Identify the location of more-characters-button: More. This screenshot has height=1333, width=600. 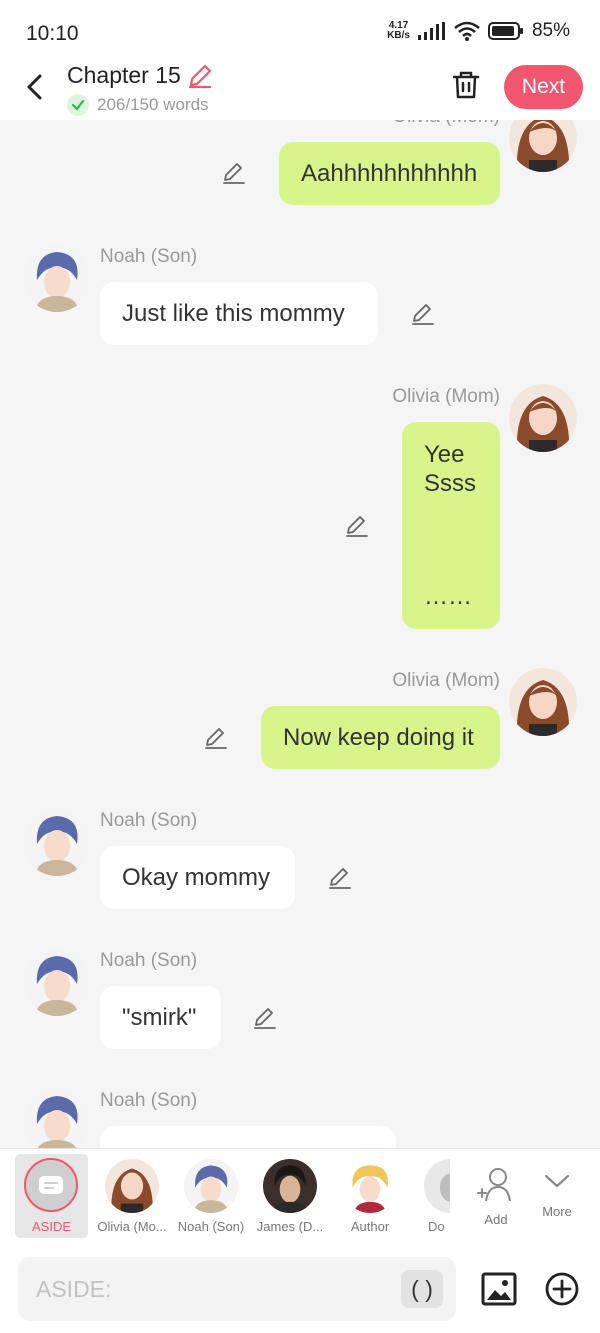
(557, 1197).